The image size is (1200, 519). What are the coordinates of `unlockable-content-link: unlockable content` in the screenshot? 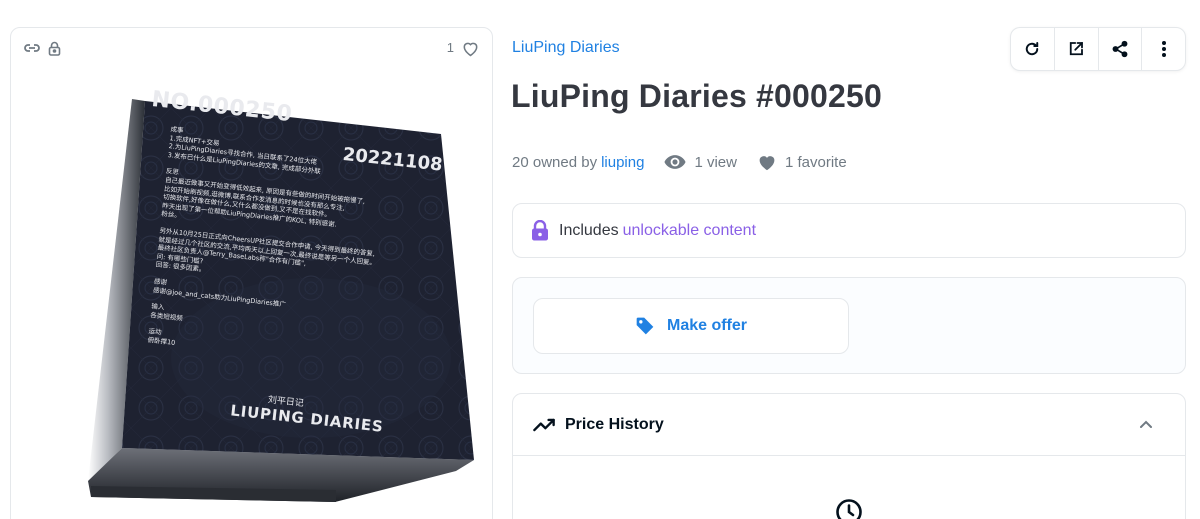 It's located at (689, 231).